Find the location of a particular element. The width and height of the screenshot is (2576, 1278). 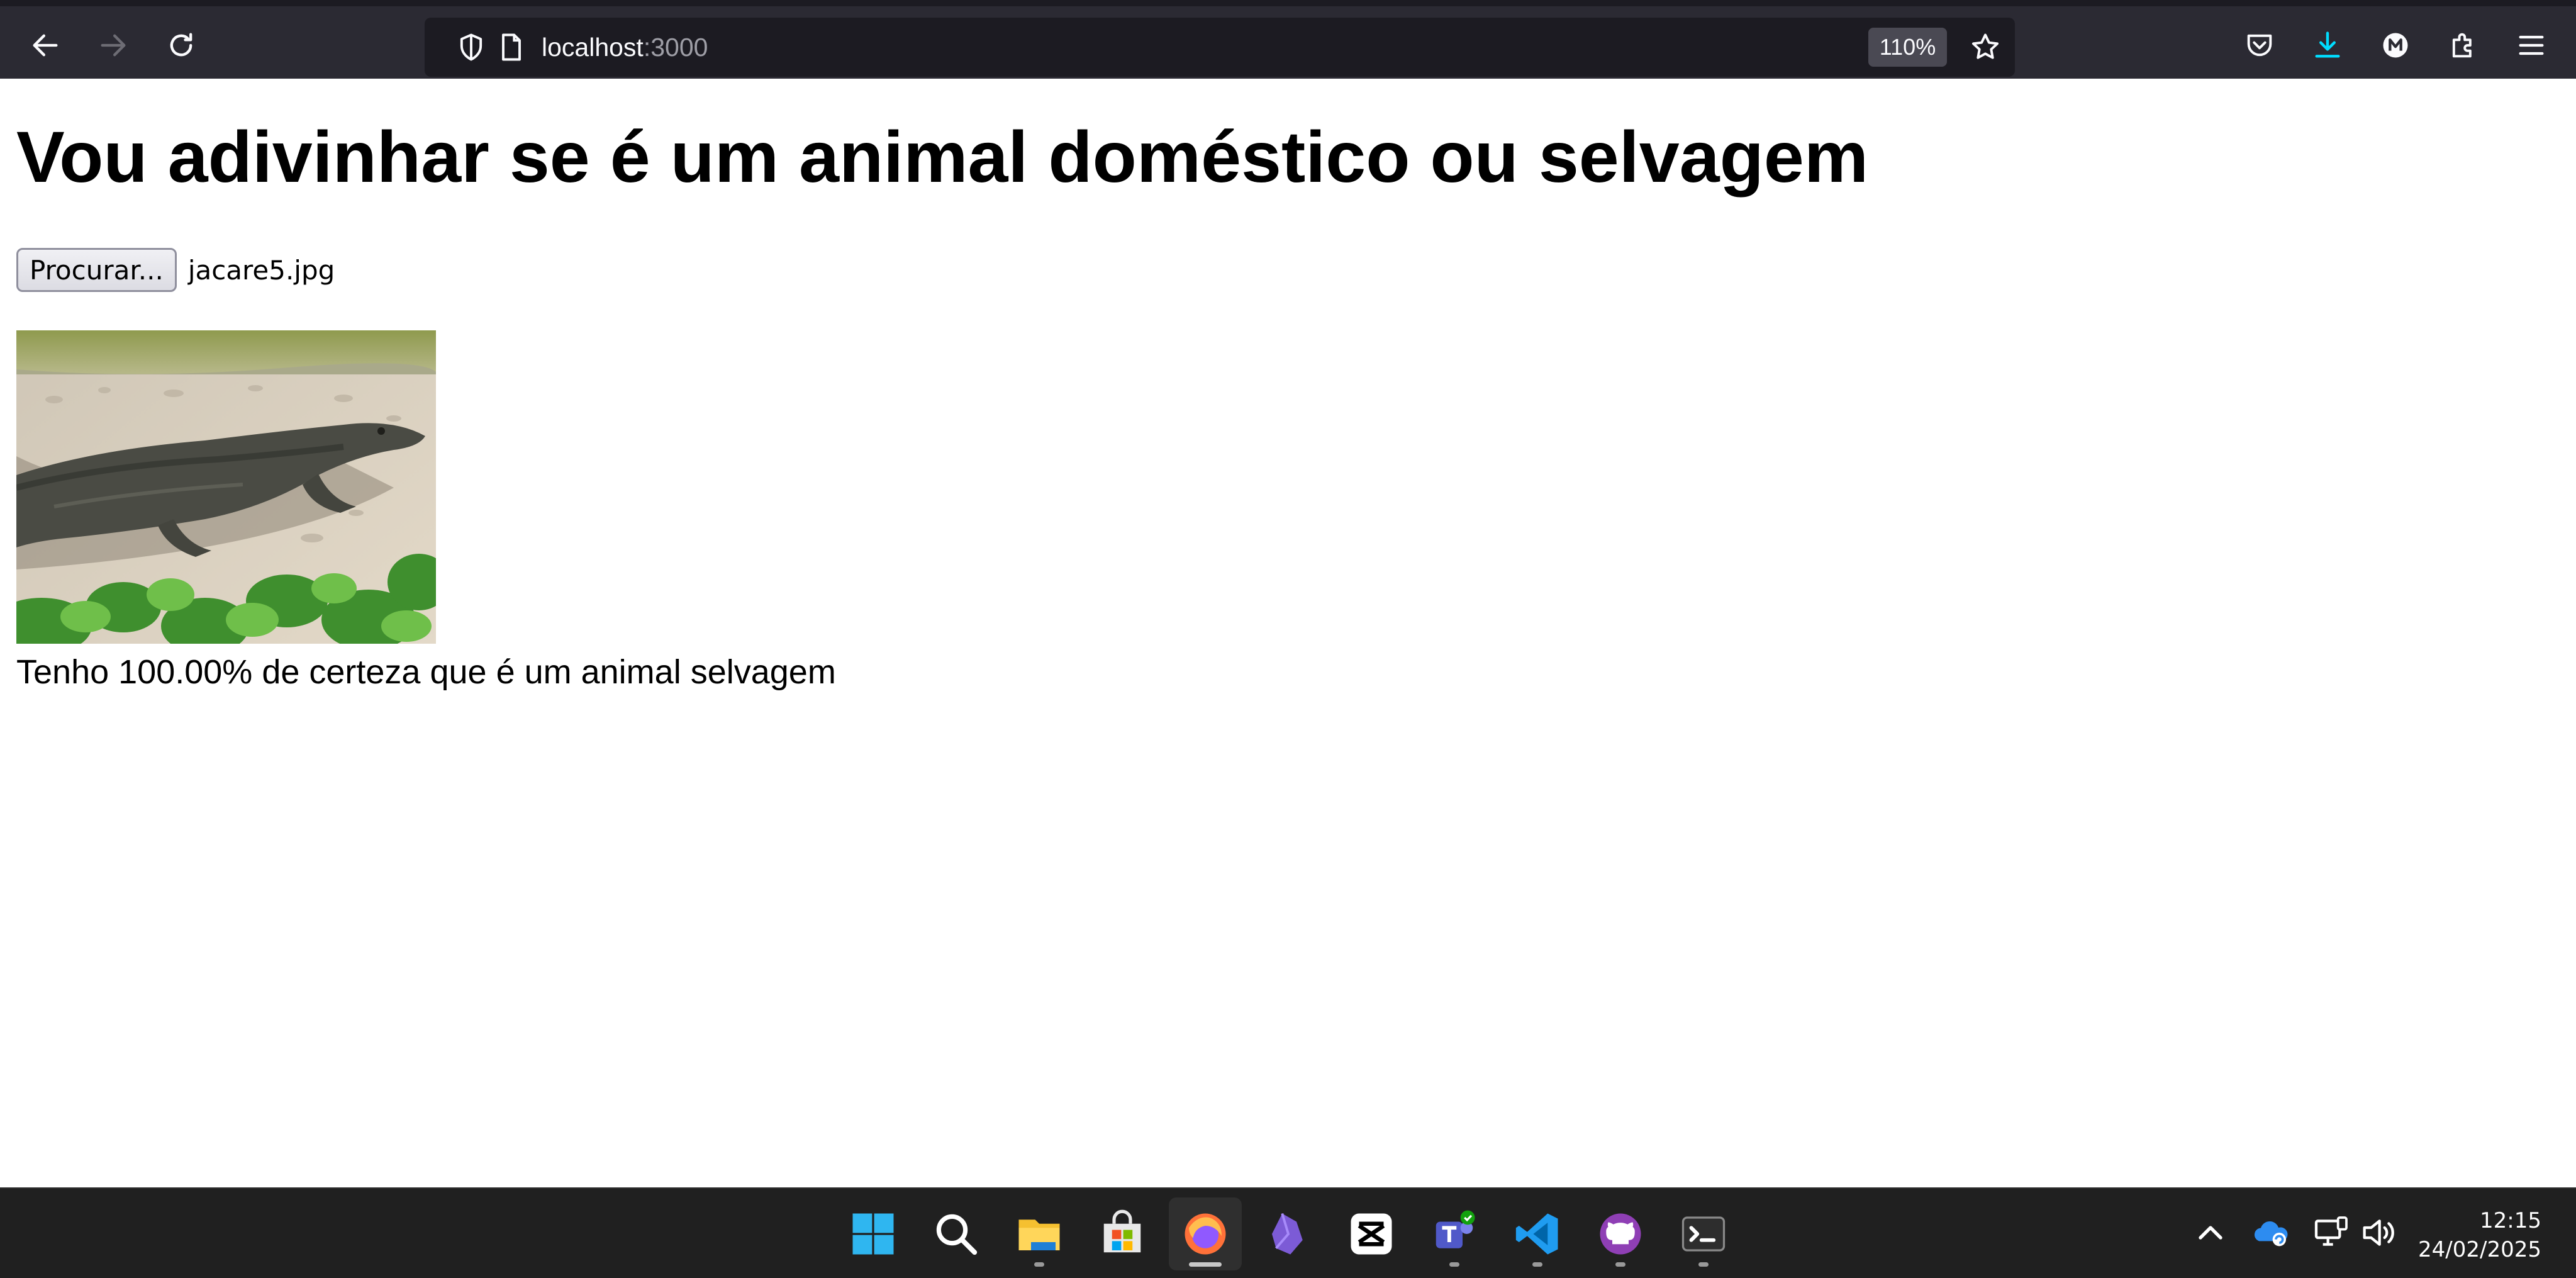

pocket-icon is located at coordinates (2259, 46).